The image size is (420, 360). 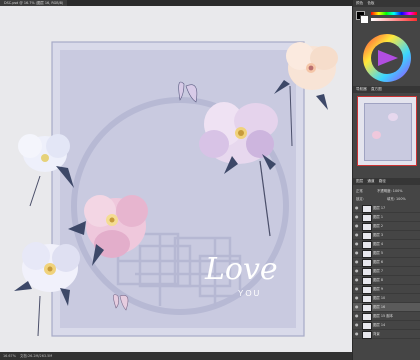 I want to click on layer-row: ● 图层 9, so click(x=386, y=289).